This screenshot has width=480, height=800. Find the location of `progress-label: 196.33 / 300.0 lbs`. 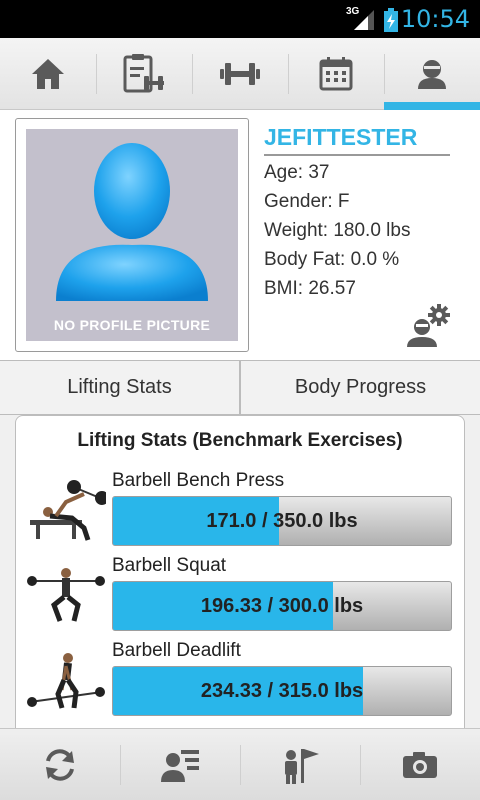

progress-label: 196.33 / 300.0 lbs is located at coordinates (282, 605).